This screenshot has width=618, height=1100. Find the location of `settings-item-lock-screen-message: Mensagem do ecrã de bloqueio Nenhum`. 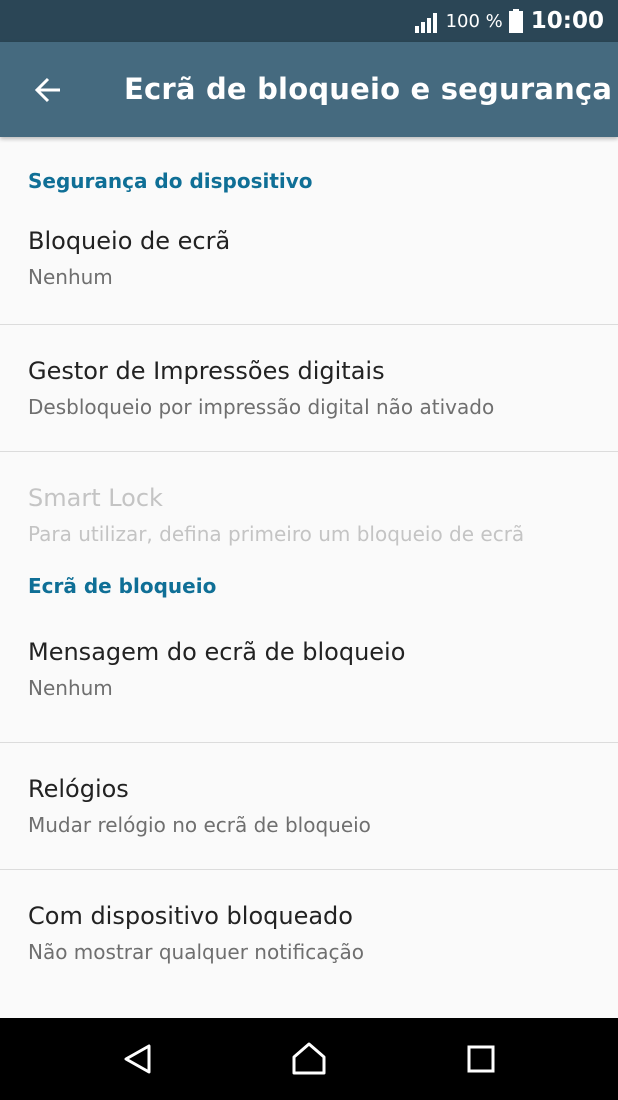

settings-item-lock-screen-message: Mensagem do ecrã de bloqueio Nenhum is located at coordinates (309, 690).